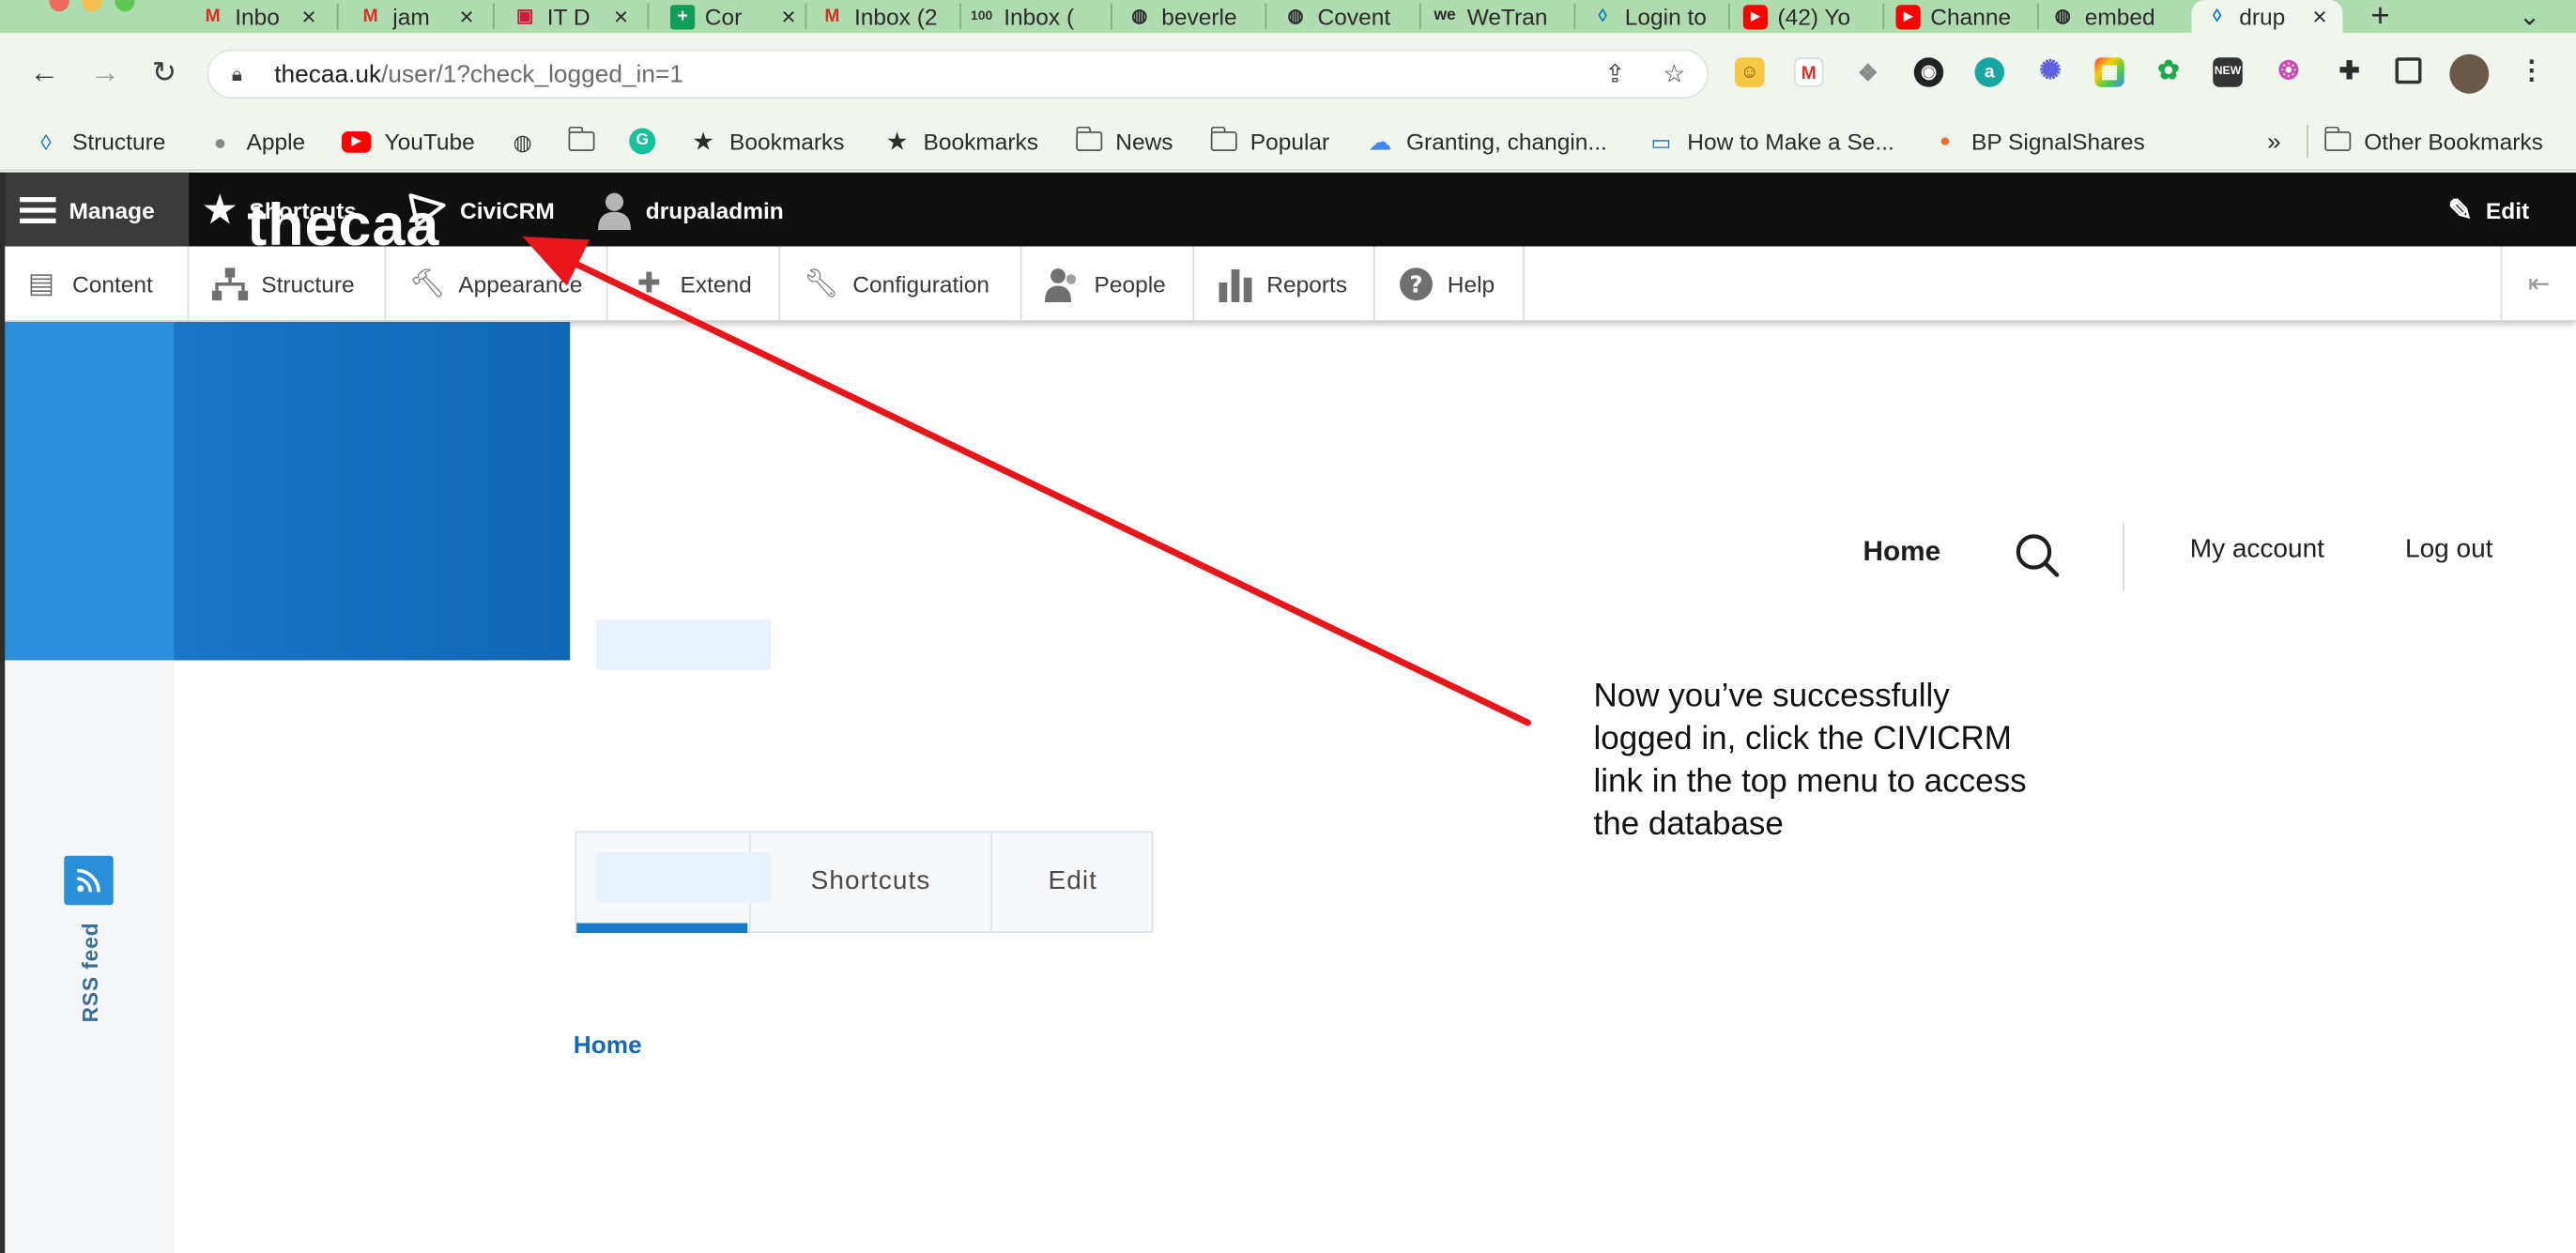  What do you see at coordinates (572, 16) in the screenshot?
I see `browser-tab: ▣ IT D ×` at bounding box center [572, 16].